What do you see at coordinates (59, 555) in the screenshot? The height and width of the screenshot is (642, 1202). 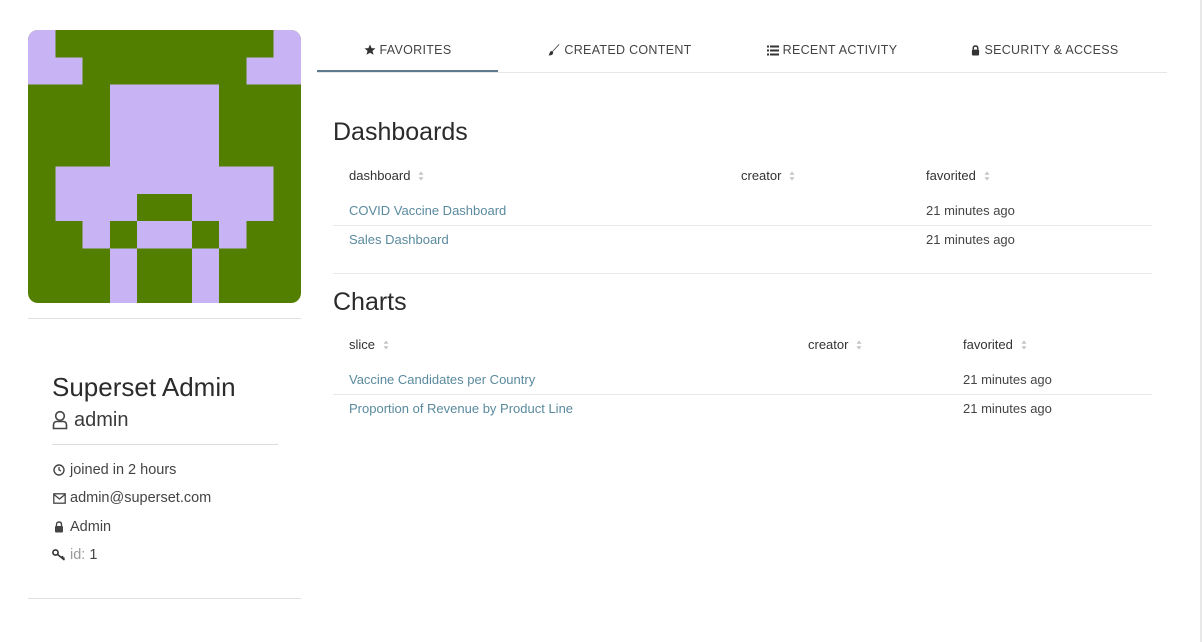 I see `key-icon` at bounding box center [59, 555].